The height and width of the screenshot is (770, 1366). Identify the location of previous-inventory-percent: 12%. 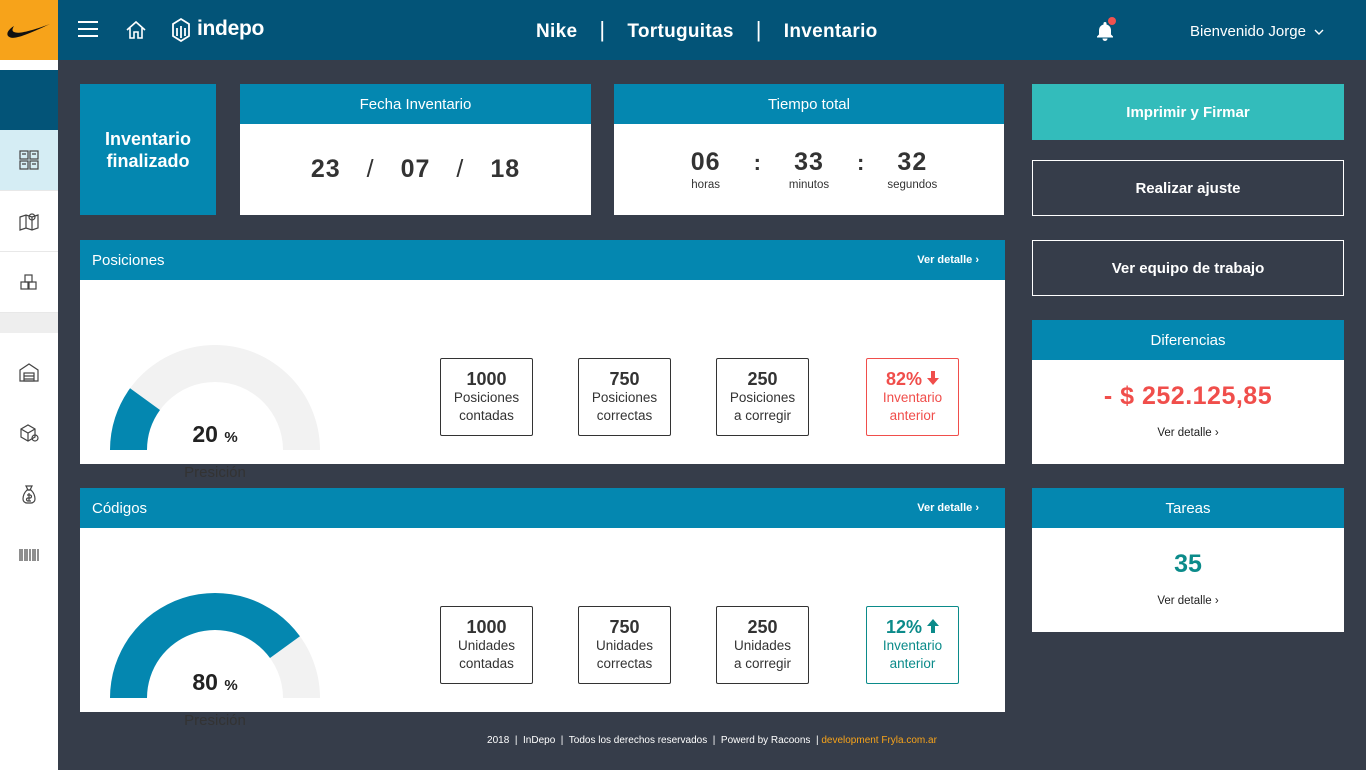
(903, 627).